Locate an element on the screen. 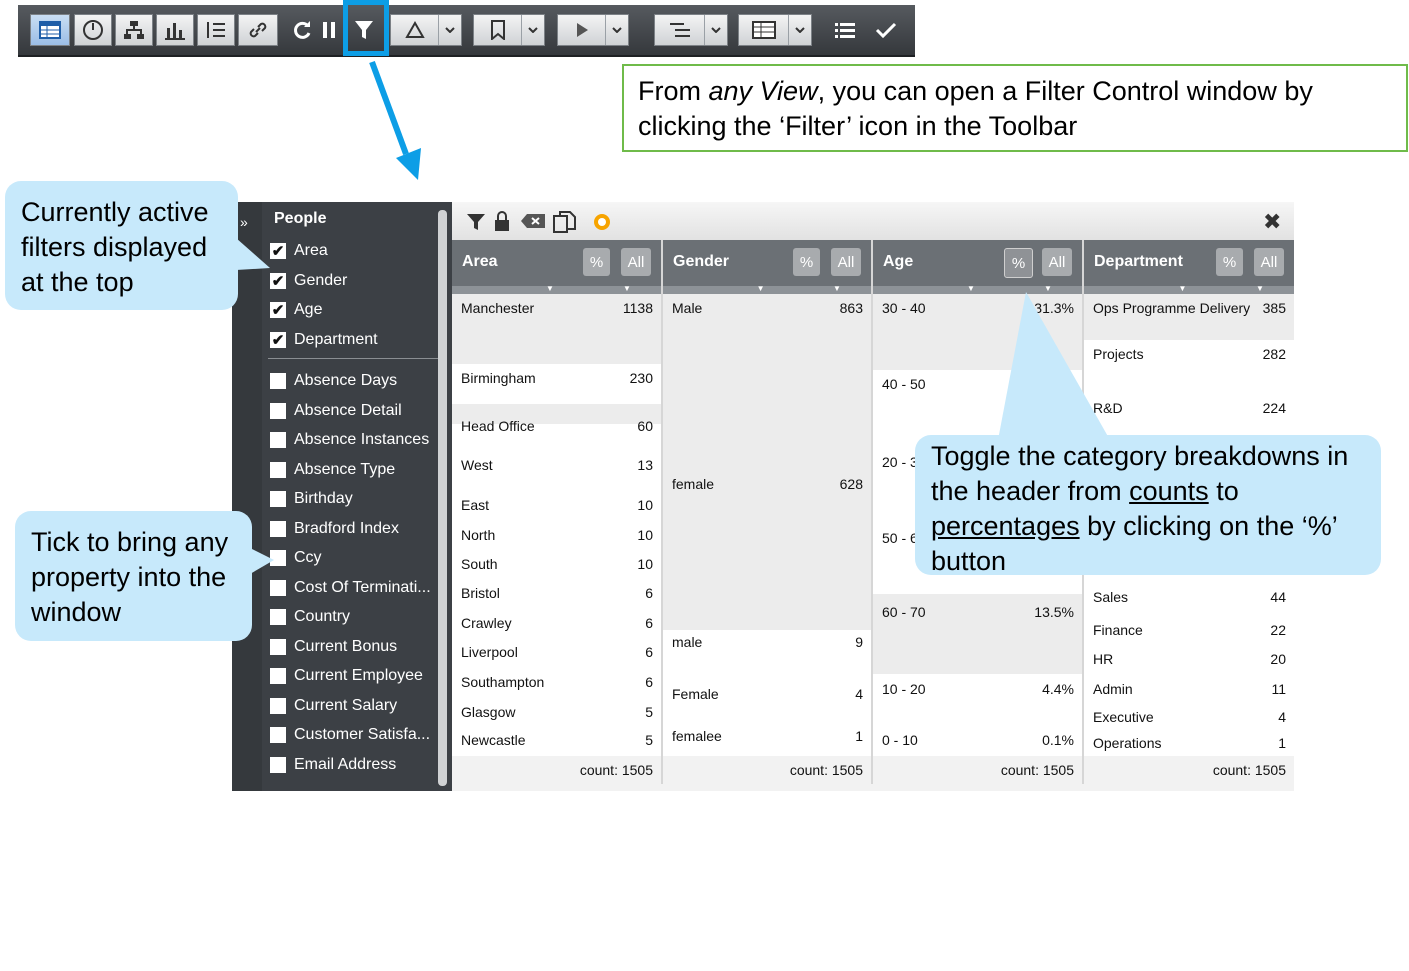 This screenshot has height=971, width=1409. clear-filter-icon is located at coordinates (533, 221).